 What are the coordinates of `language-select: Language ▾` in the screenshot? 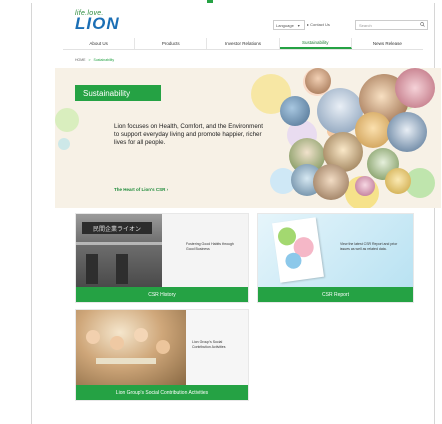 It's located at (289, 25).